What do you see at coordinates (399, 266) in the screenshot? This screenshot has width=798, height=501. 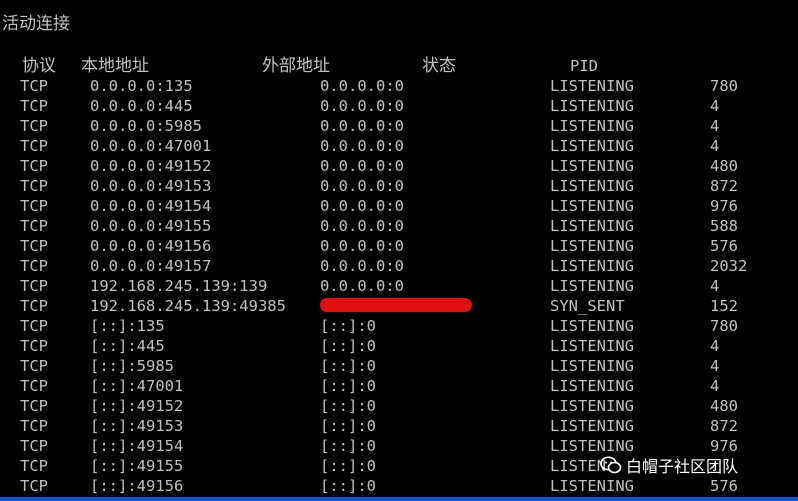 I see `table-row: TCP 0.0.0.0:49157 0.0.0.0:0 LISTENING 2032` at bounding box center [399, 266].